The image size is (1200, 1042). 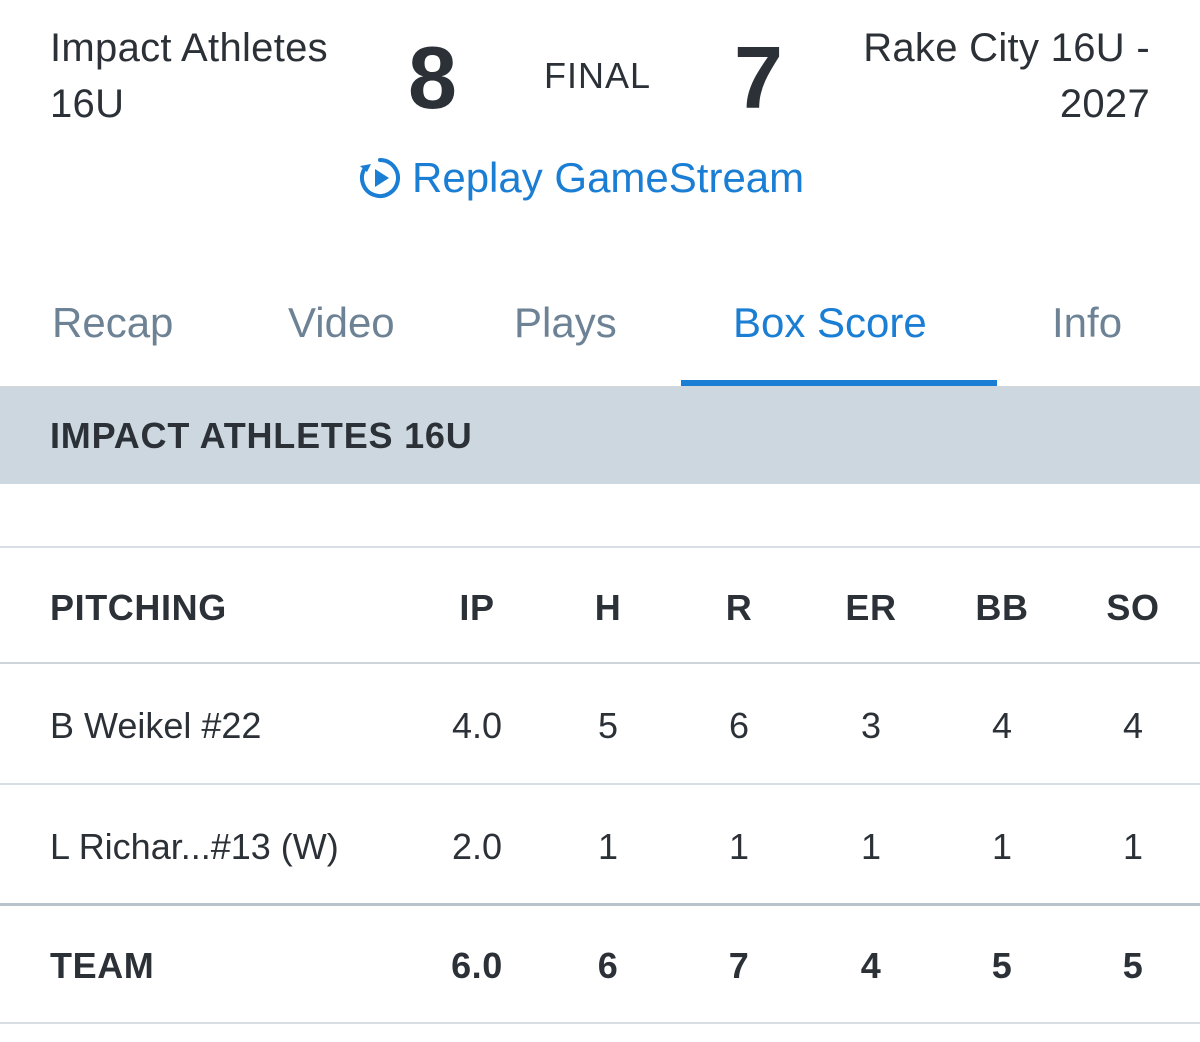 What do you see at coordinates (839, 383) in the screenshot?
I see `active-tab-indicator` at bounding box center [839, 383].